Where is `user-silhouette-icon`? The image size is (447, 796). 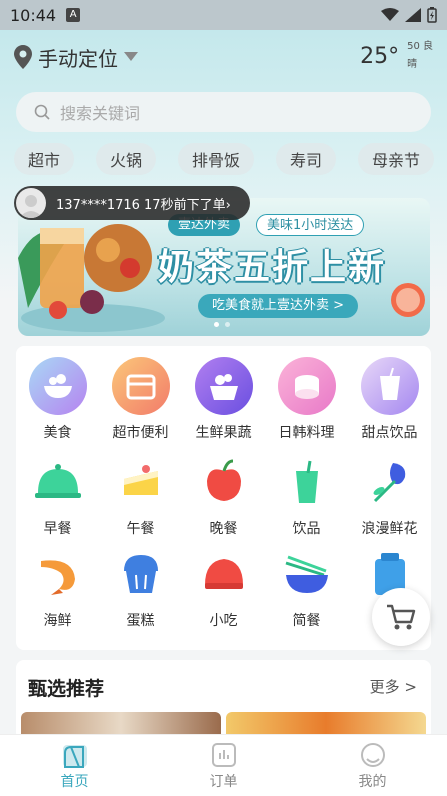
user-silhouette-icon is located at coordinates (31, 206).